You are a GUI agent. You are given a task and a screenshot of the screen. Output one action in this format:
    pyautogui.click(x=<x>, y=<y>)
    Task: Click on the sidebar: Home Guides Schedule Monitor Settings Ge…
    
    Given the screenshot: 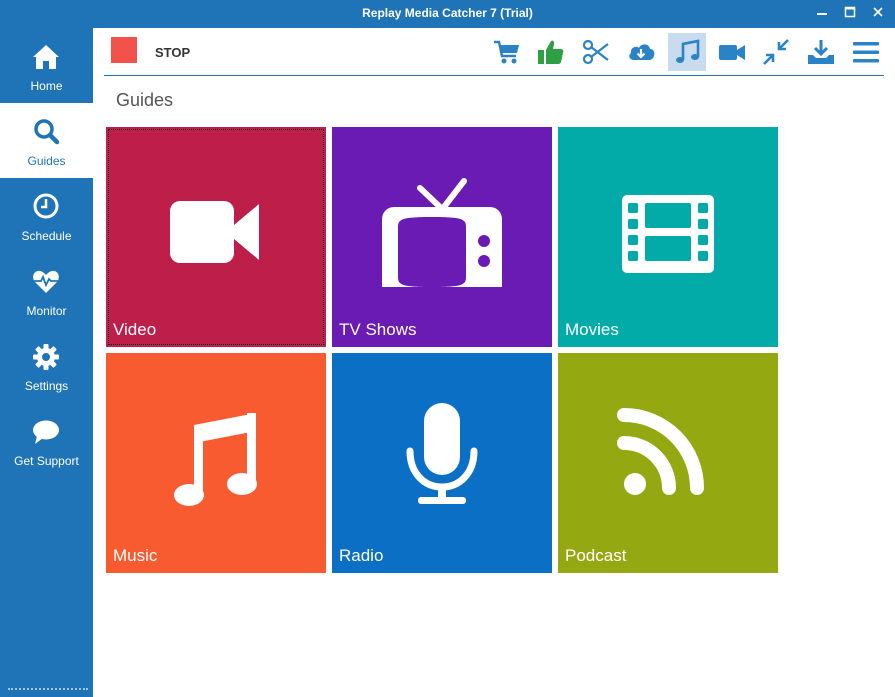 What is the action you would take?
    pyautogui.click(x=46, y=362)
    